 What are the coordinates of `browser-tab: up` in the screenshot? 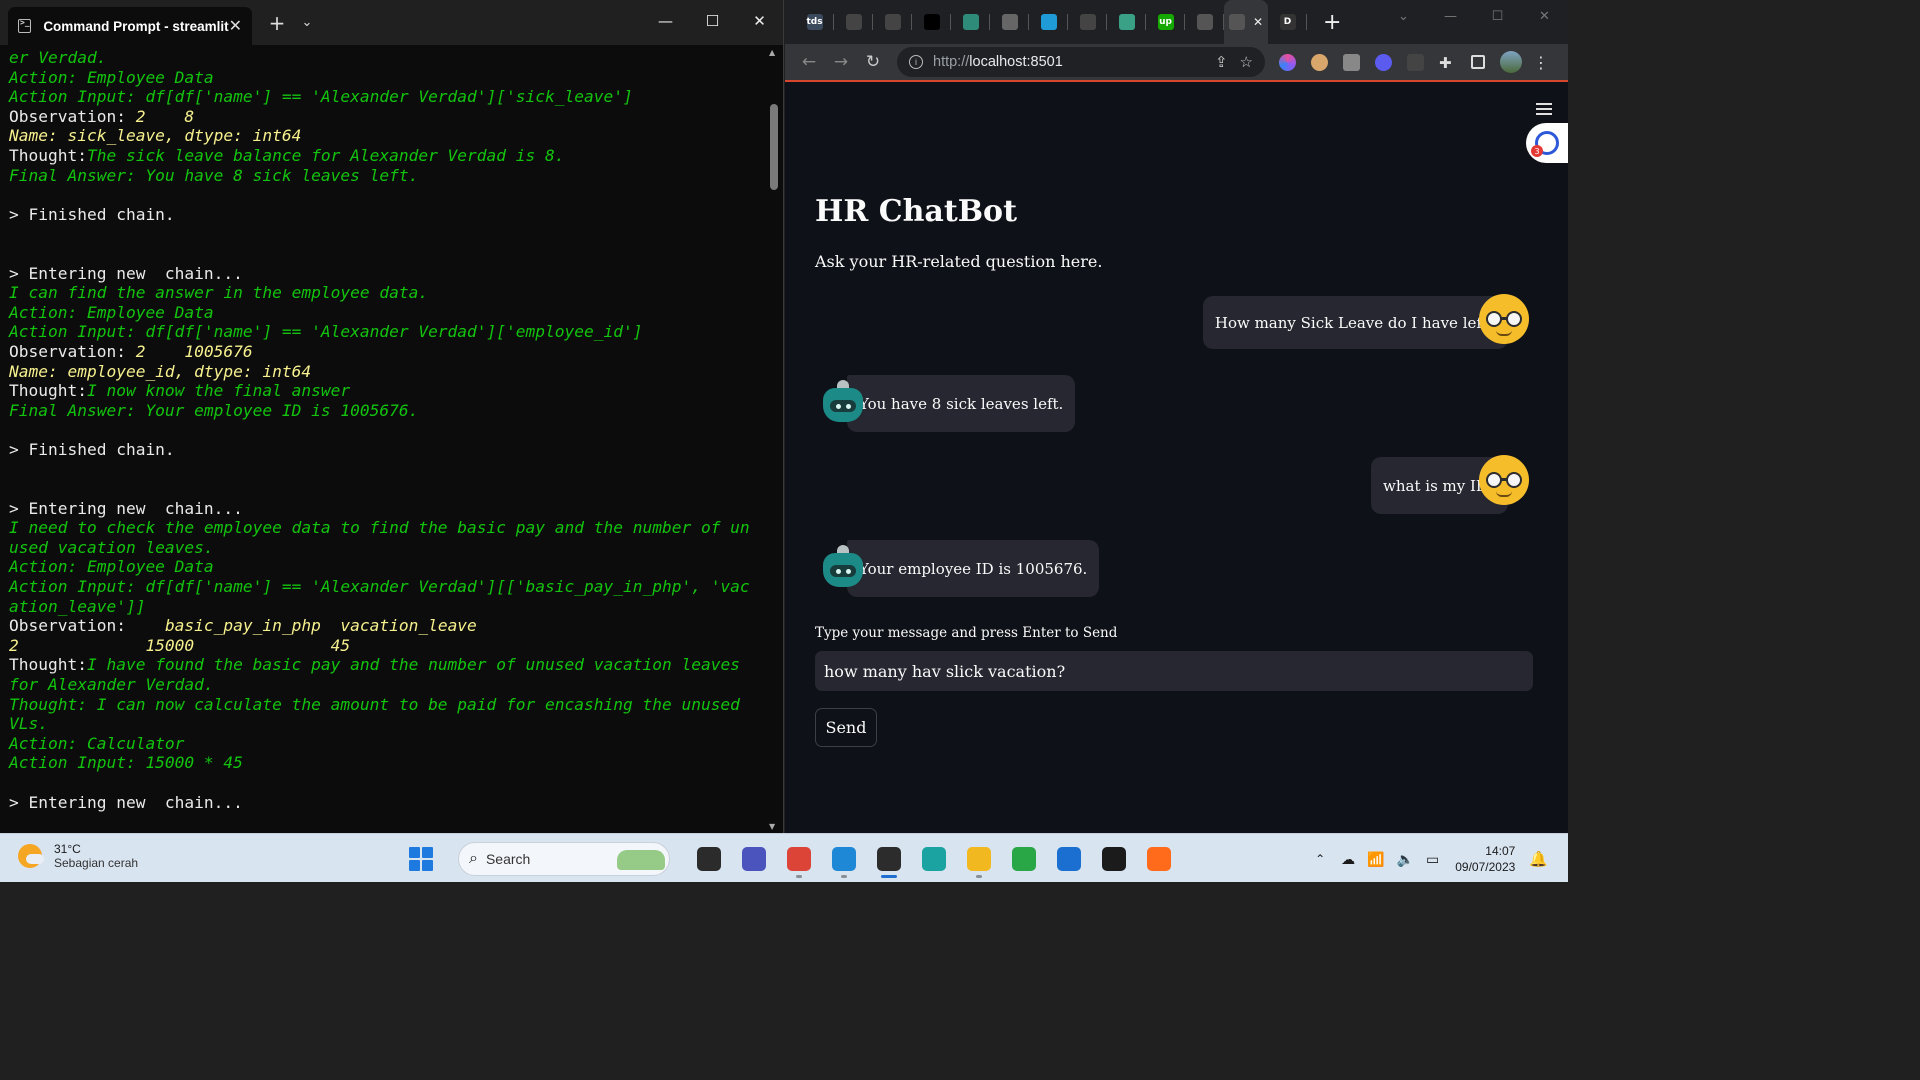 It's located at (1165, 22).